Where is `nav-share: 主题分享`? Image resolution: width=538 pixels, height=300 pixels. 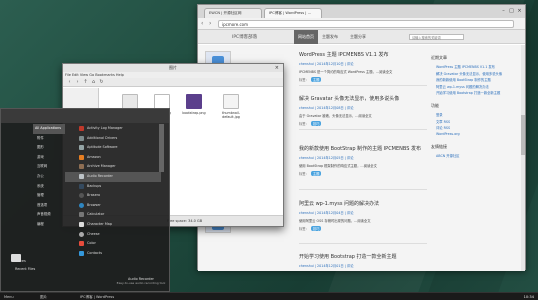
nav-share: 主题分享 is located at coordinates (358, 37).